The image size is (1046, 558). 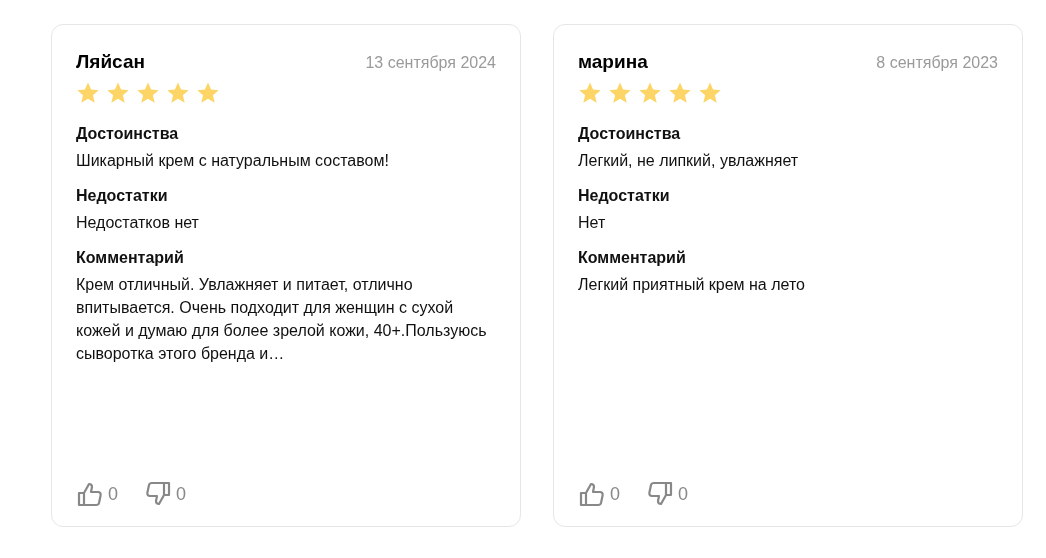 I want to click on review-date: 13 сентября 2024, so click(x=430, y=63).